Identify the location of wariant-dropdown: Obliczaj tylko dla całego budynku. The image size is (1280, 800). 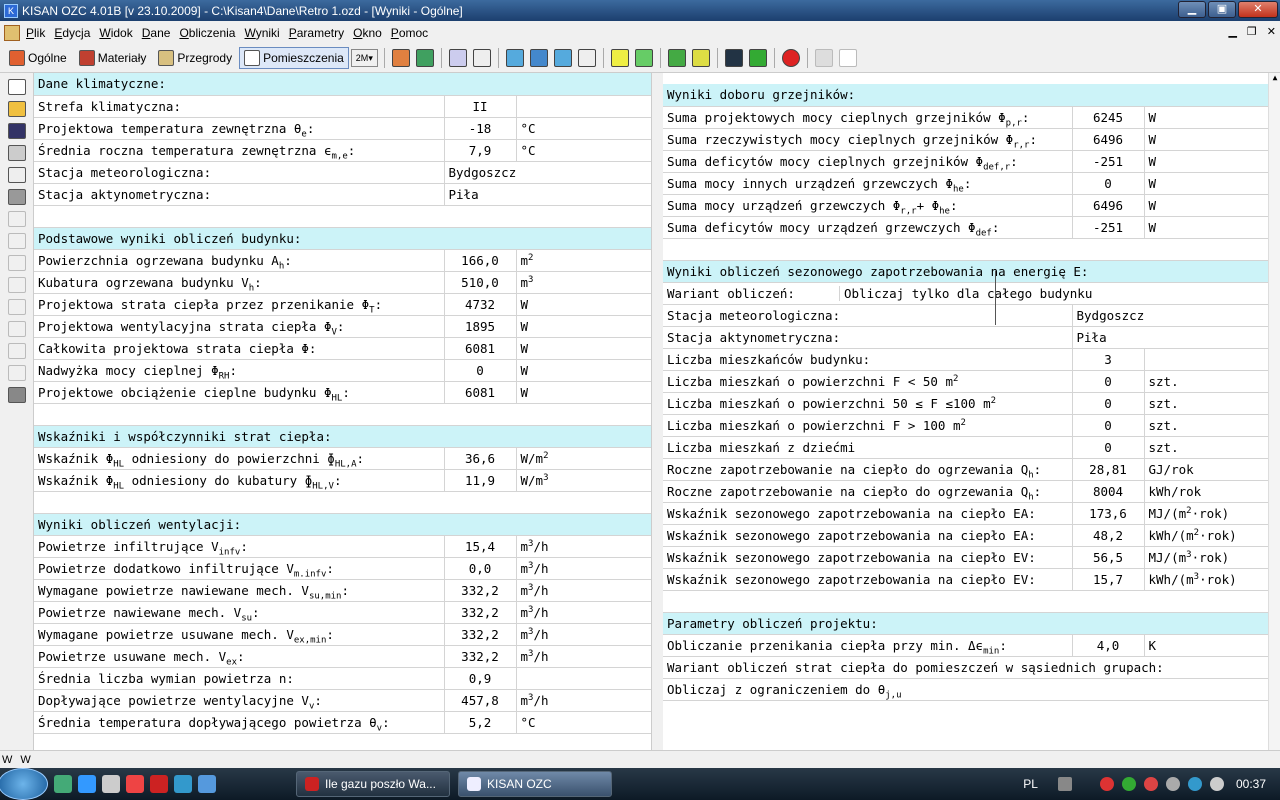
(966, 293).